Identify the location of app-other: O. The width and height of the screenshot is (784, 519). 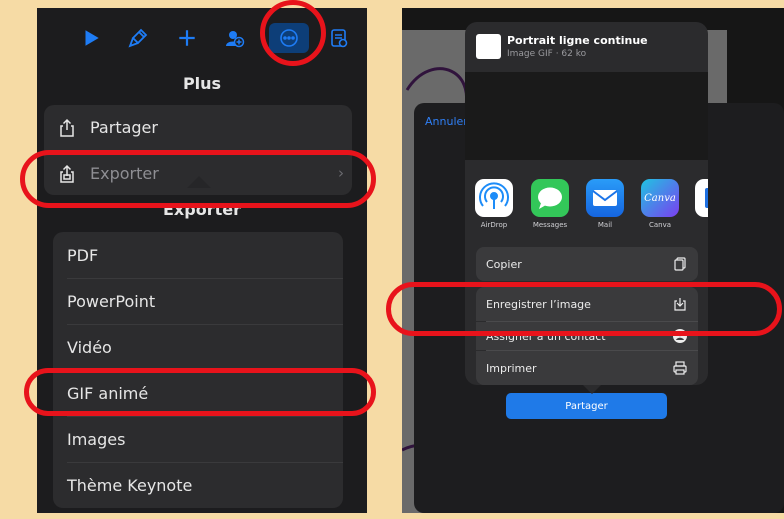
(697, 204).